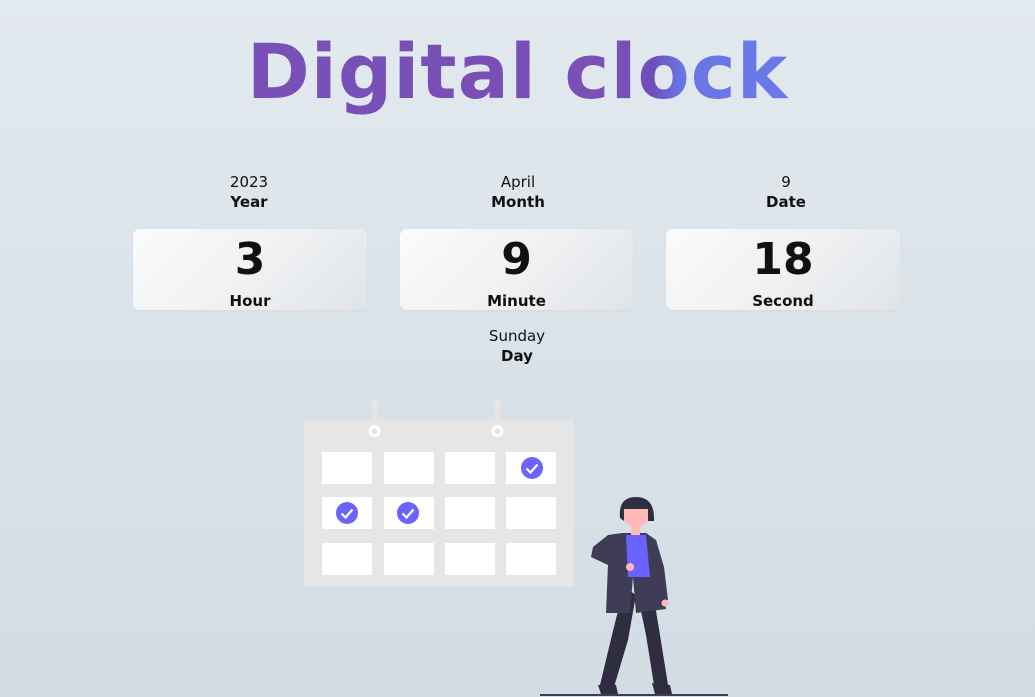 This screenshot has height=697, width=1035. What do you see at coordinates (517, 72) in the screenshot?
I see `page-title: Digital clock` at bounding box center [517, 72].